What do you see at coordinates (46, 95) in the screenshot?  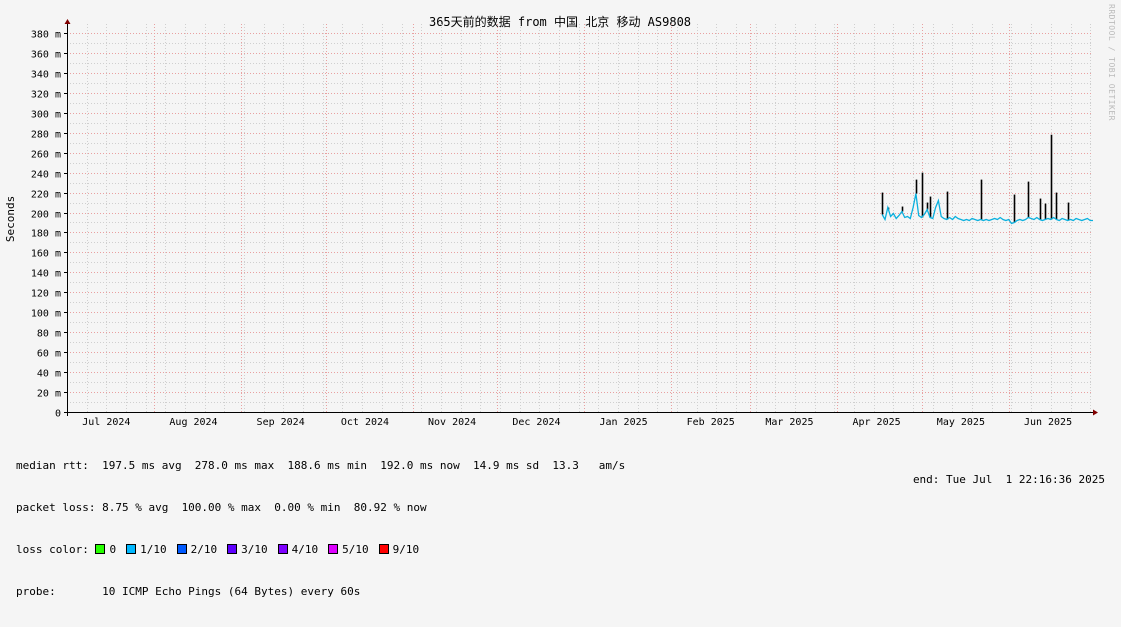 I see `y-tick-label: 320 m` at bounding box center [46, 95].